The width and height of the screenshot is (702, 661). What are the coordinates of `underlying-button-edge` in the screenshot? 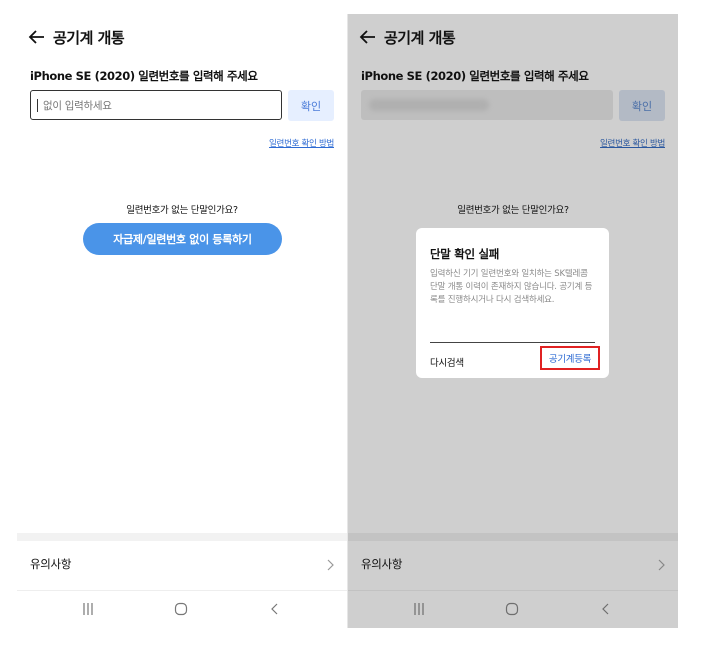 It's located at (512, 231).